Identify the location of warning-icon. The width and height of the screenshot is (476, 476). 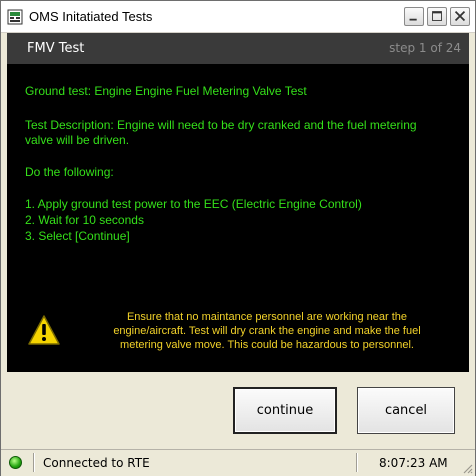
(44, 330).